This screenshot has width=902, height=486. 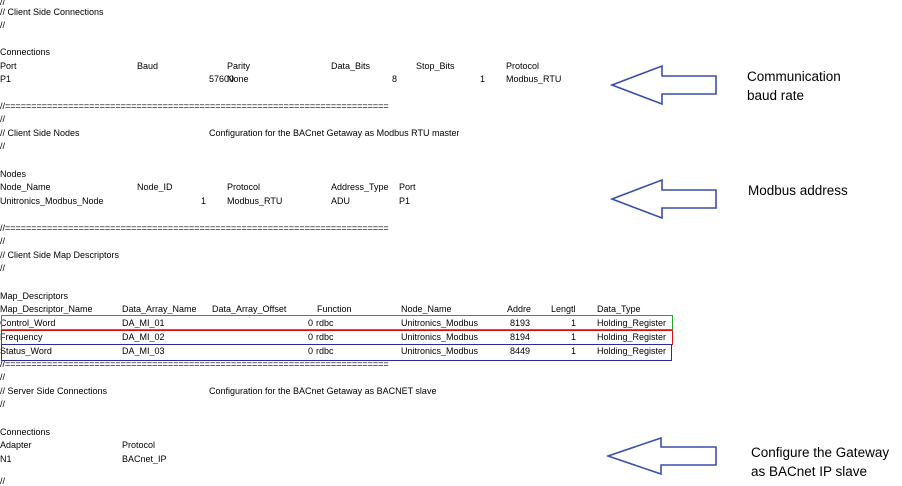 What do you see at coordinates (394, 79) in the screenshot?
I see `cell-data-bits: 8` at bounding box center [394, 79].